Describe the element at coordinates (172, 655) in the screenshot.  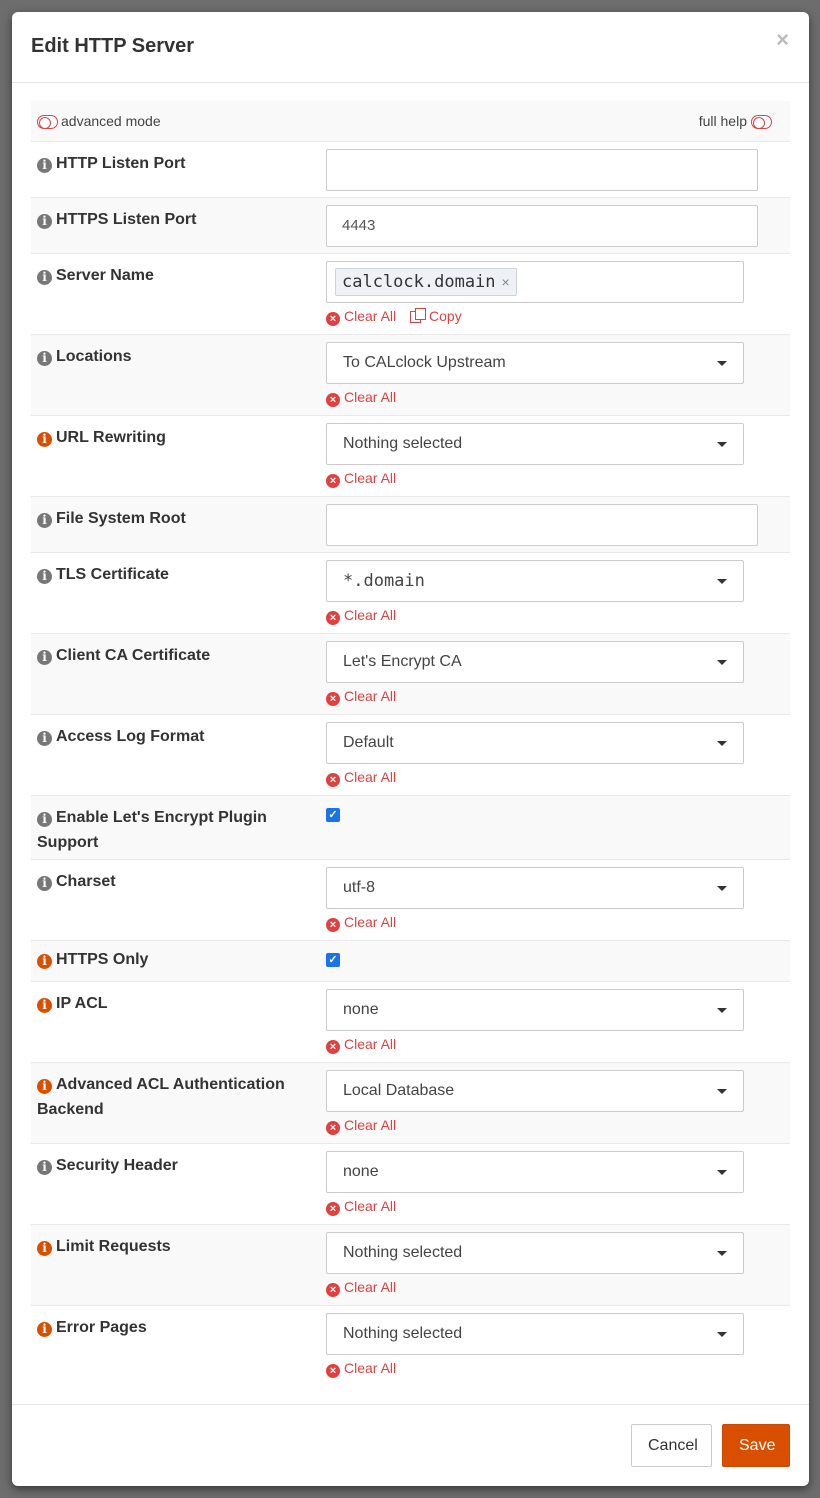
I see `field-label: i Client CA Certificate` at that location.